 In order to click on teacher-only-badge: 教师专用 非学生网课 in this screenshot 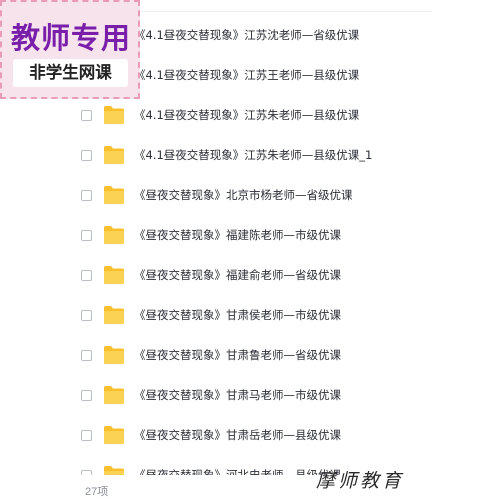, I will do `click(70, 49)`.